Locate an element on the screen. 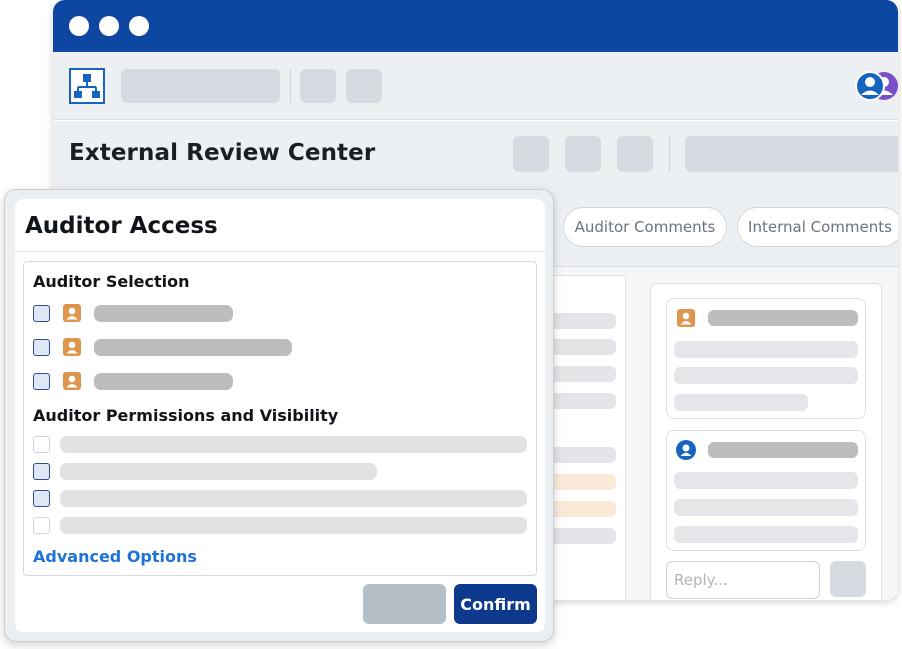 This screenshot has height=649, width=902. send-button is located at coordinates (848, 579).